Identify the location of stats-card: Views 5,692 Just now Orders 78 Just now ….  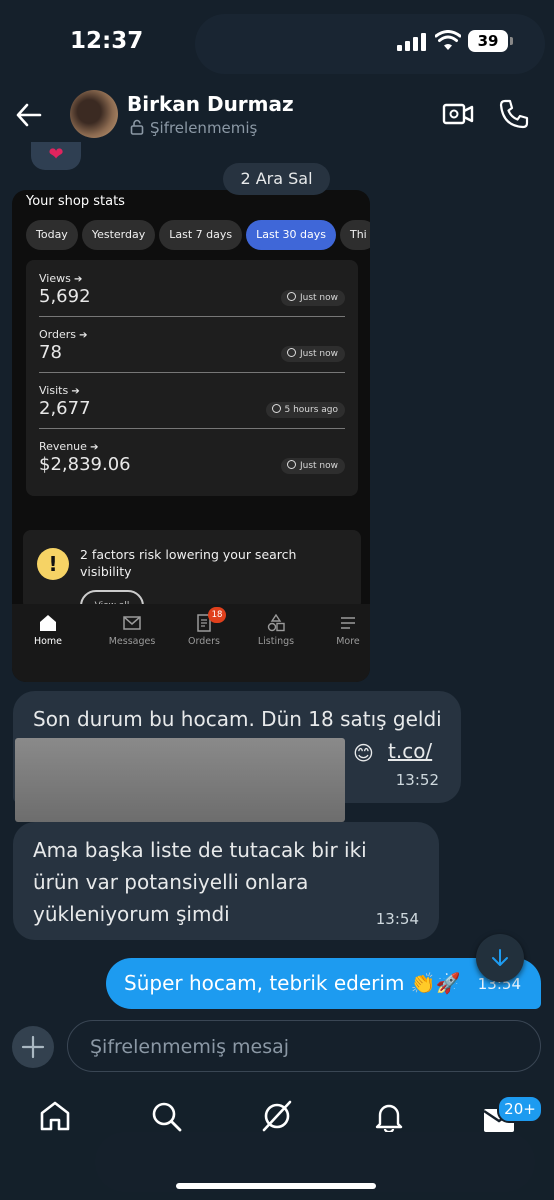
(192, 378).